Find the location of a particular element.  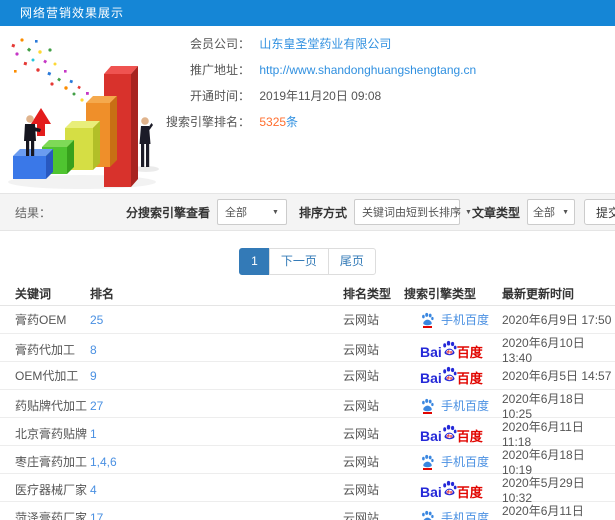

sort-select: 关键词由短到长排序 ▼ is located at coordinates (412, 212).